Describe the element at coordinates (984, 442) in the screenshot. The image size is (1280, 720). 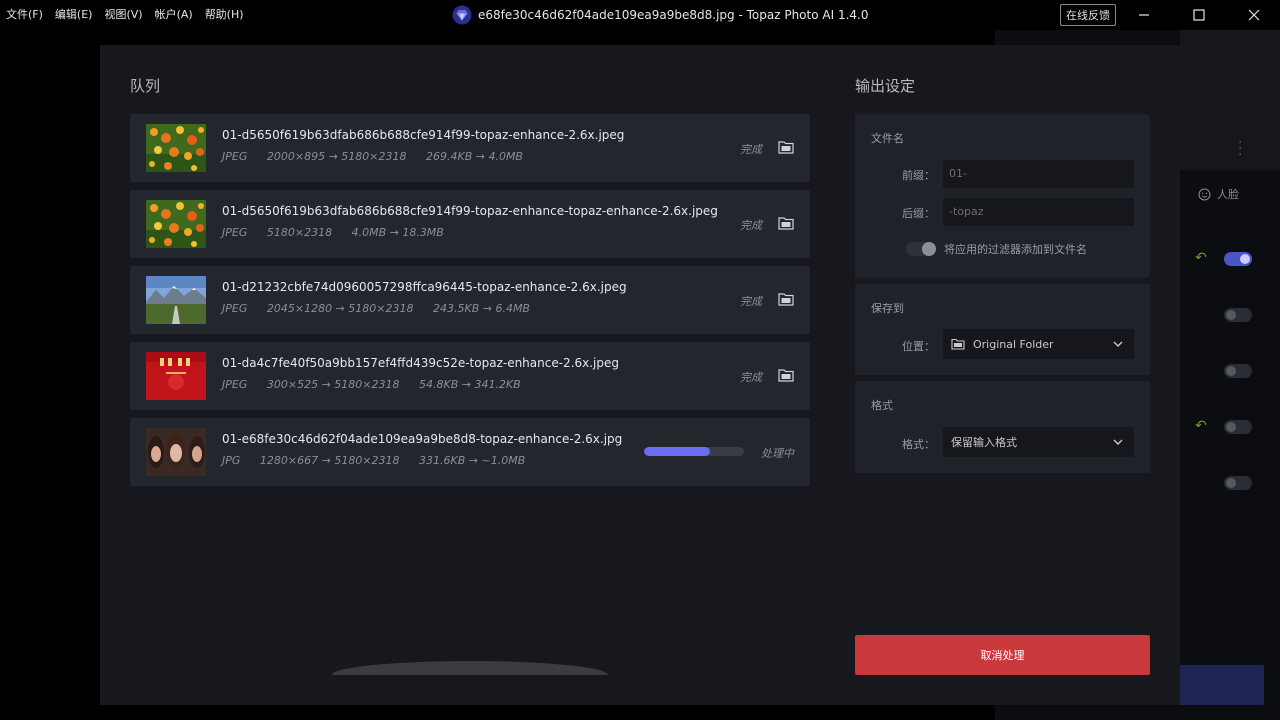
I see `format-value: 保留输入格式` at that location.